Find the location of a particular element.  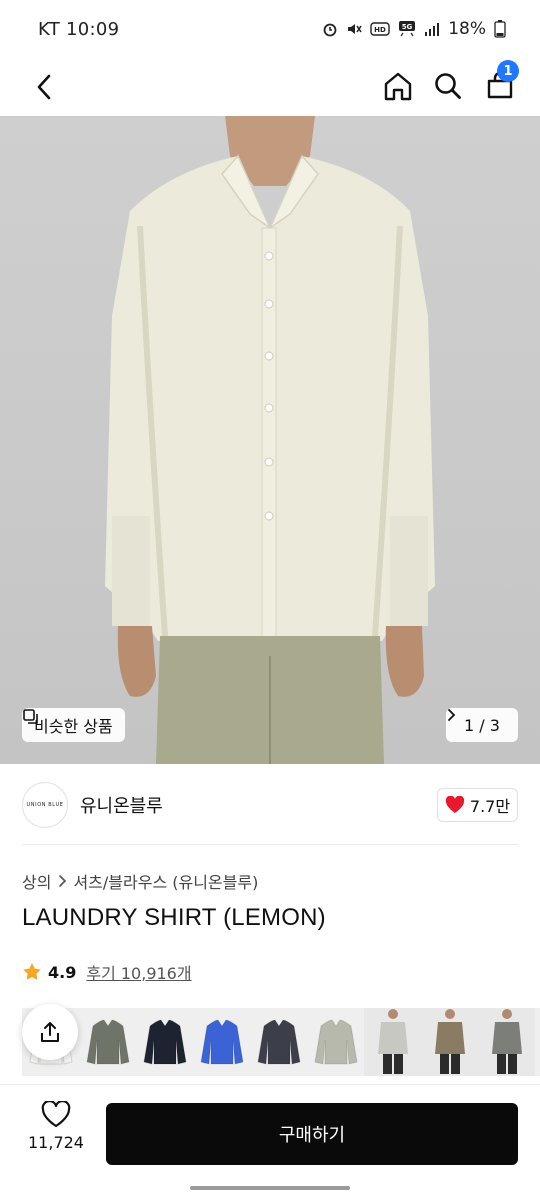

image-pager-button: 1 / 3 is located at coordinates (482, 725).